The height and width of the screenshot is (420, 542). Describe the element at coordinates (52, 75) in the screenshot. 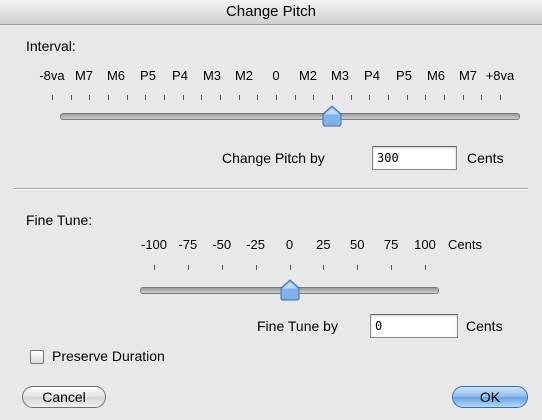

I see `interval-tick-label: -8va` at that location.